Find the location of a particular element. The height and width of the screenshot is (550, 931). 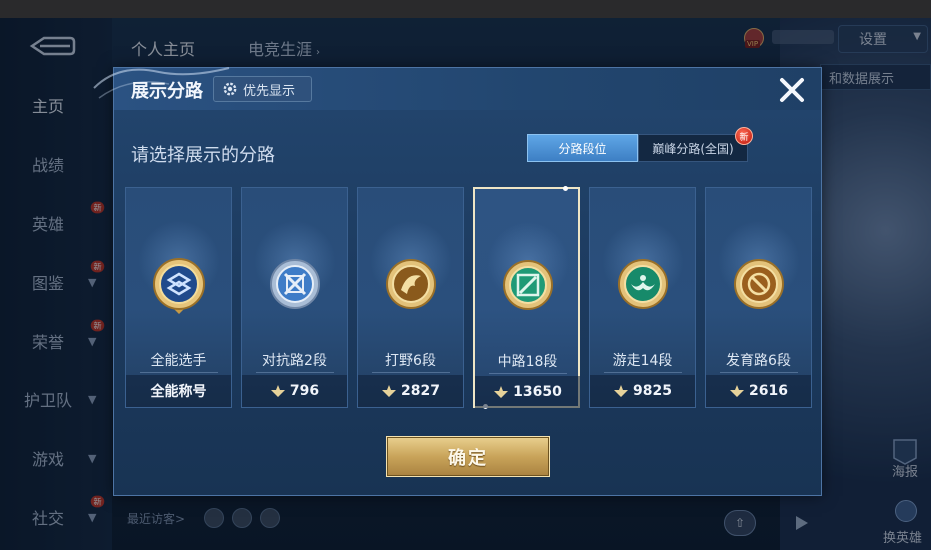

lane-score-value: 796 is located at coordinates (304, 391).